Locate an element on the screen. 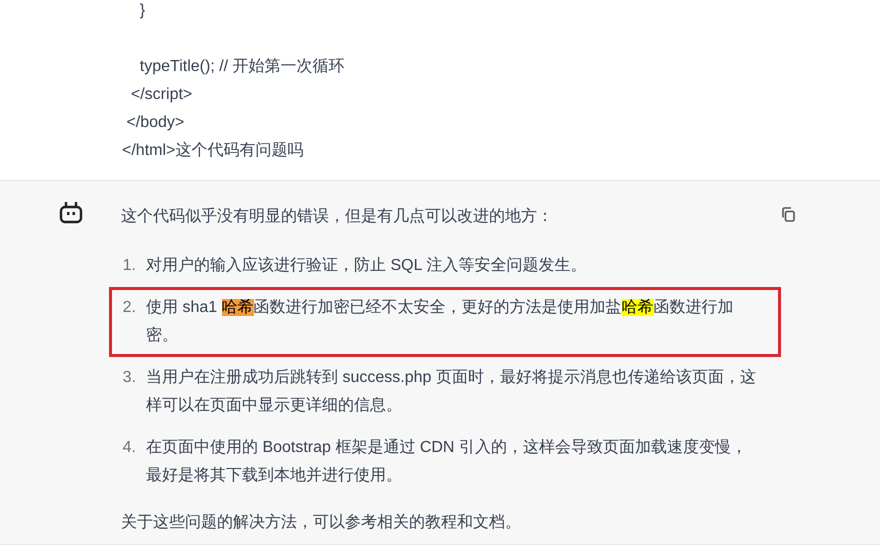  code-line: </body> is located at coordinates (154, 123).